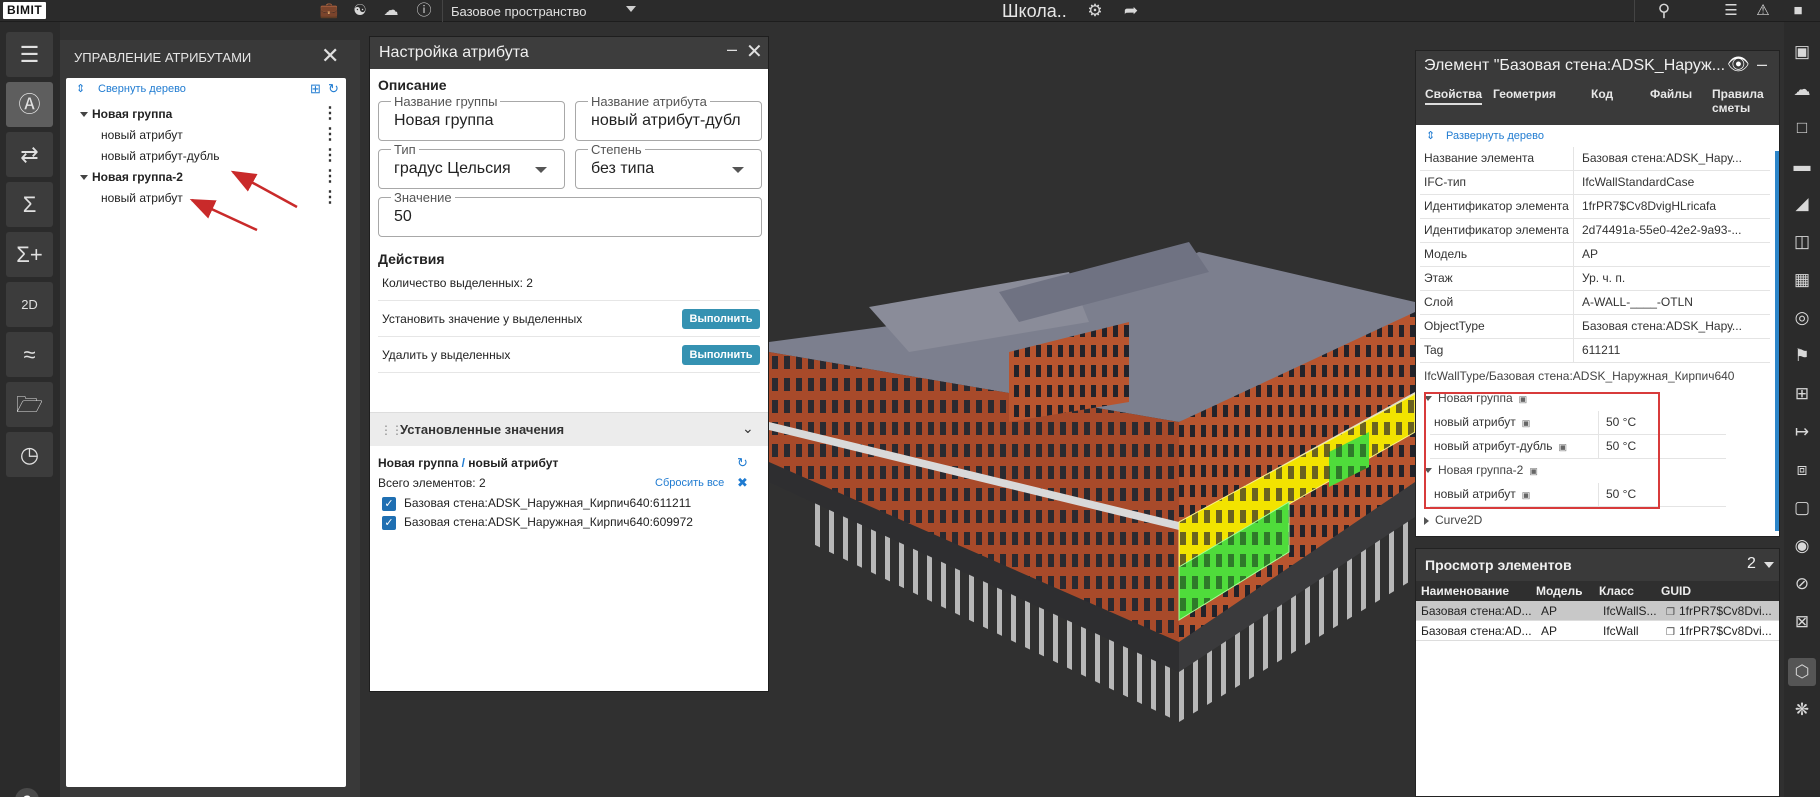 This screenshot has height=797, width=1820. What do you see at coordinates (570, 213) in the screenshot?
I see `value-field: Значение 50` at bounding box center [570, 213].